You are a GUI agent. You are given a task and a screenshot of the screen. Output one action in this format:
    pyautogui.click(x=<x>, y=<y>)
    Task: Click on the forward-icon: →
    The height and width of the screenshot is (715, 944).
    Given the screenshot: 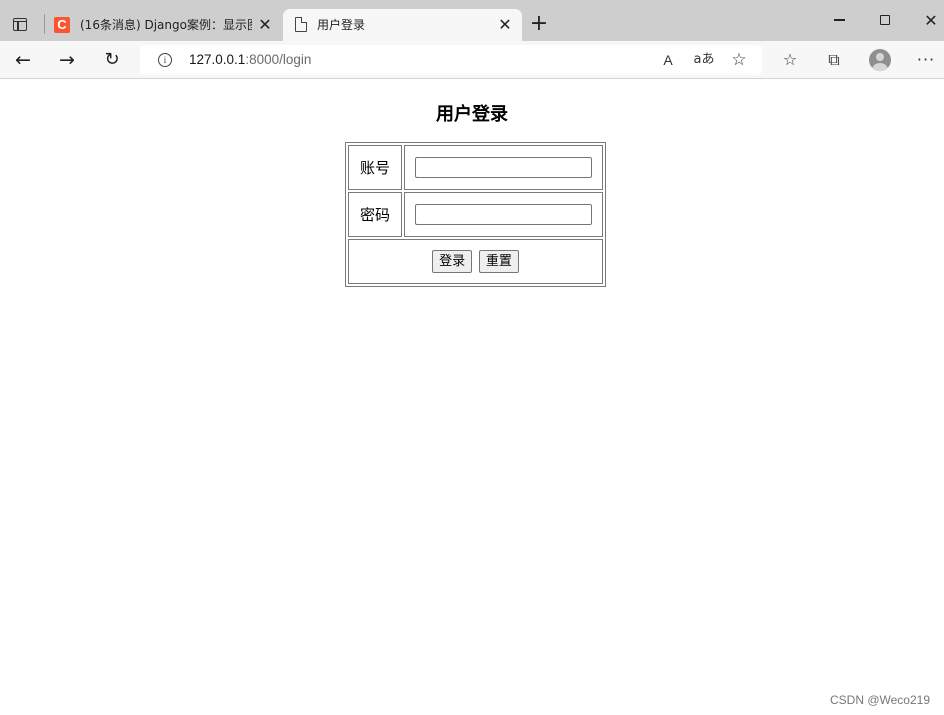 What is the action you would take?
    pyautogui.click(x=67, y=60)
    